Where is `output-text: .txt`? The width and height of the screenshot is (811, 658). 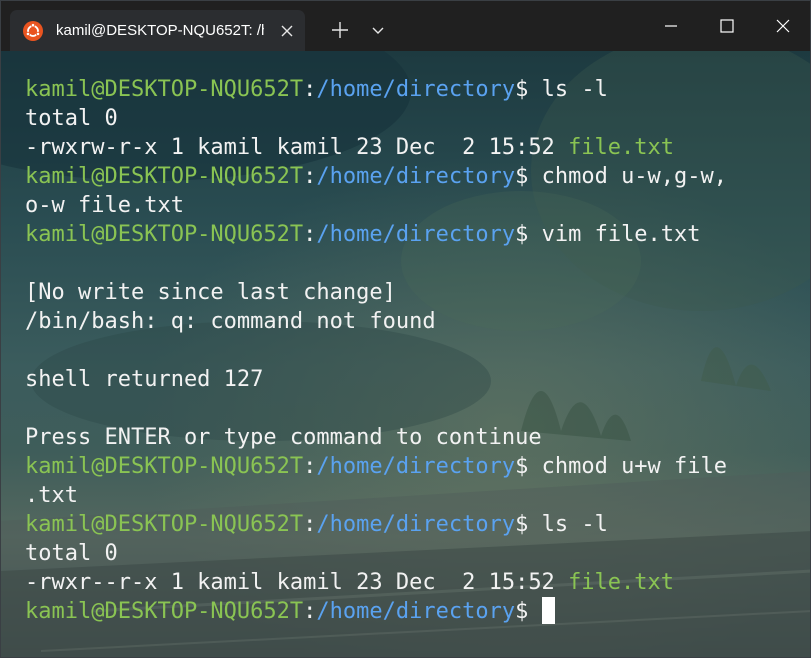 output-text: .txt is located at coordinates (51, 495).